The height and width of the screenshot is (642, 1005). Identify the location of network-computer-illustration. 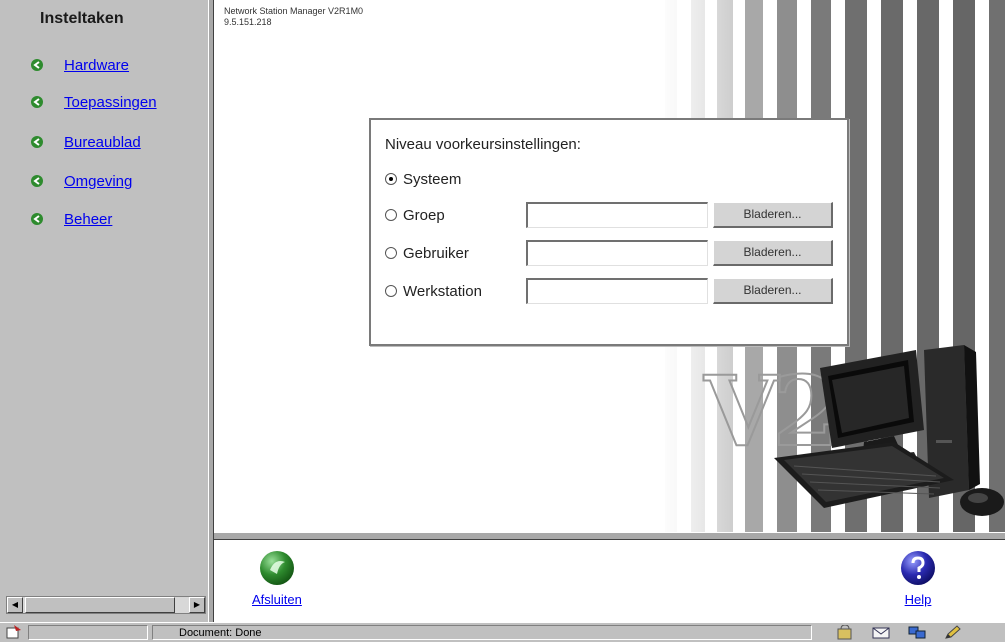
(889, 430).